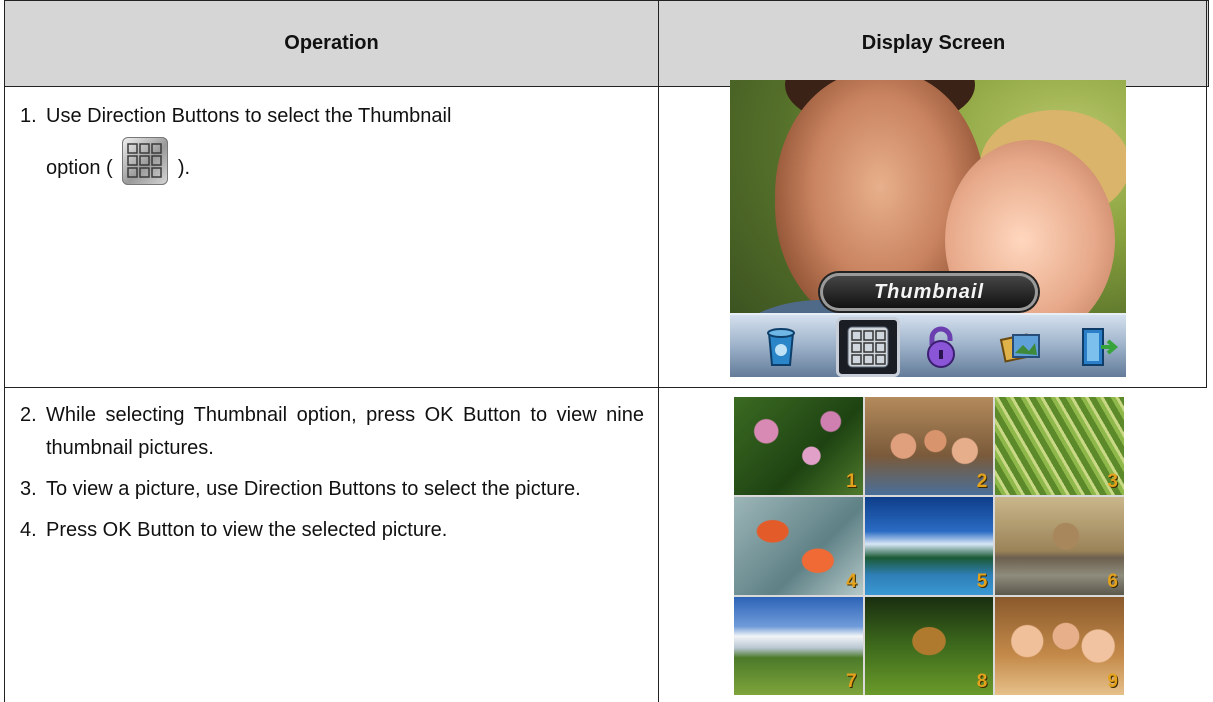 The image size is (1213, 702). Describe the element at coordinates (1112, 681) in the screenshot. I see `thumbnail-number: 9` at that location.